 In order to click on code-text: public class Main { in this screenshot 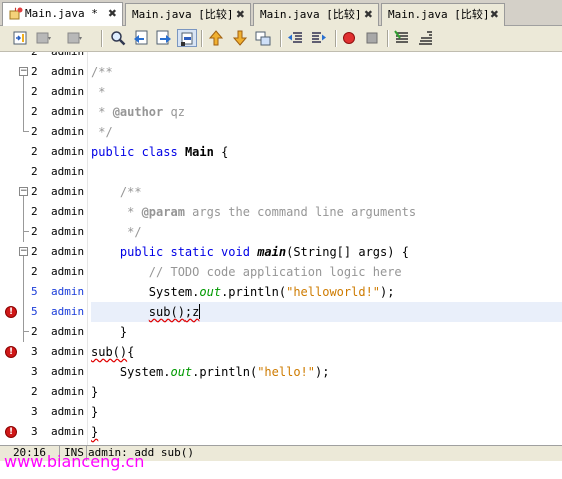, I will do `click(326, 152)`.